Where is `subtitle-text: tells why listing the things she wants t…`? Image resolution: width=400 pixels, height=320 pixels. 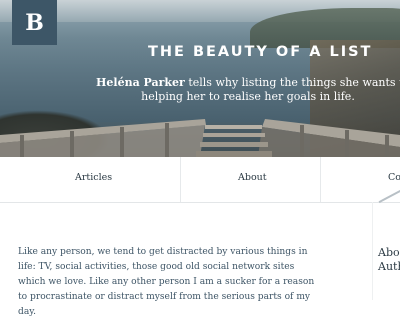 subtitle-text: tells why listing the things she wants t… is located at coordinates (294, 82).